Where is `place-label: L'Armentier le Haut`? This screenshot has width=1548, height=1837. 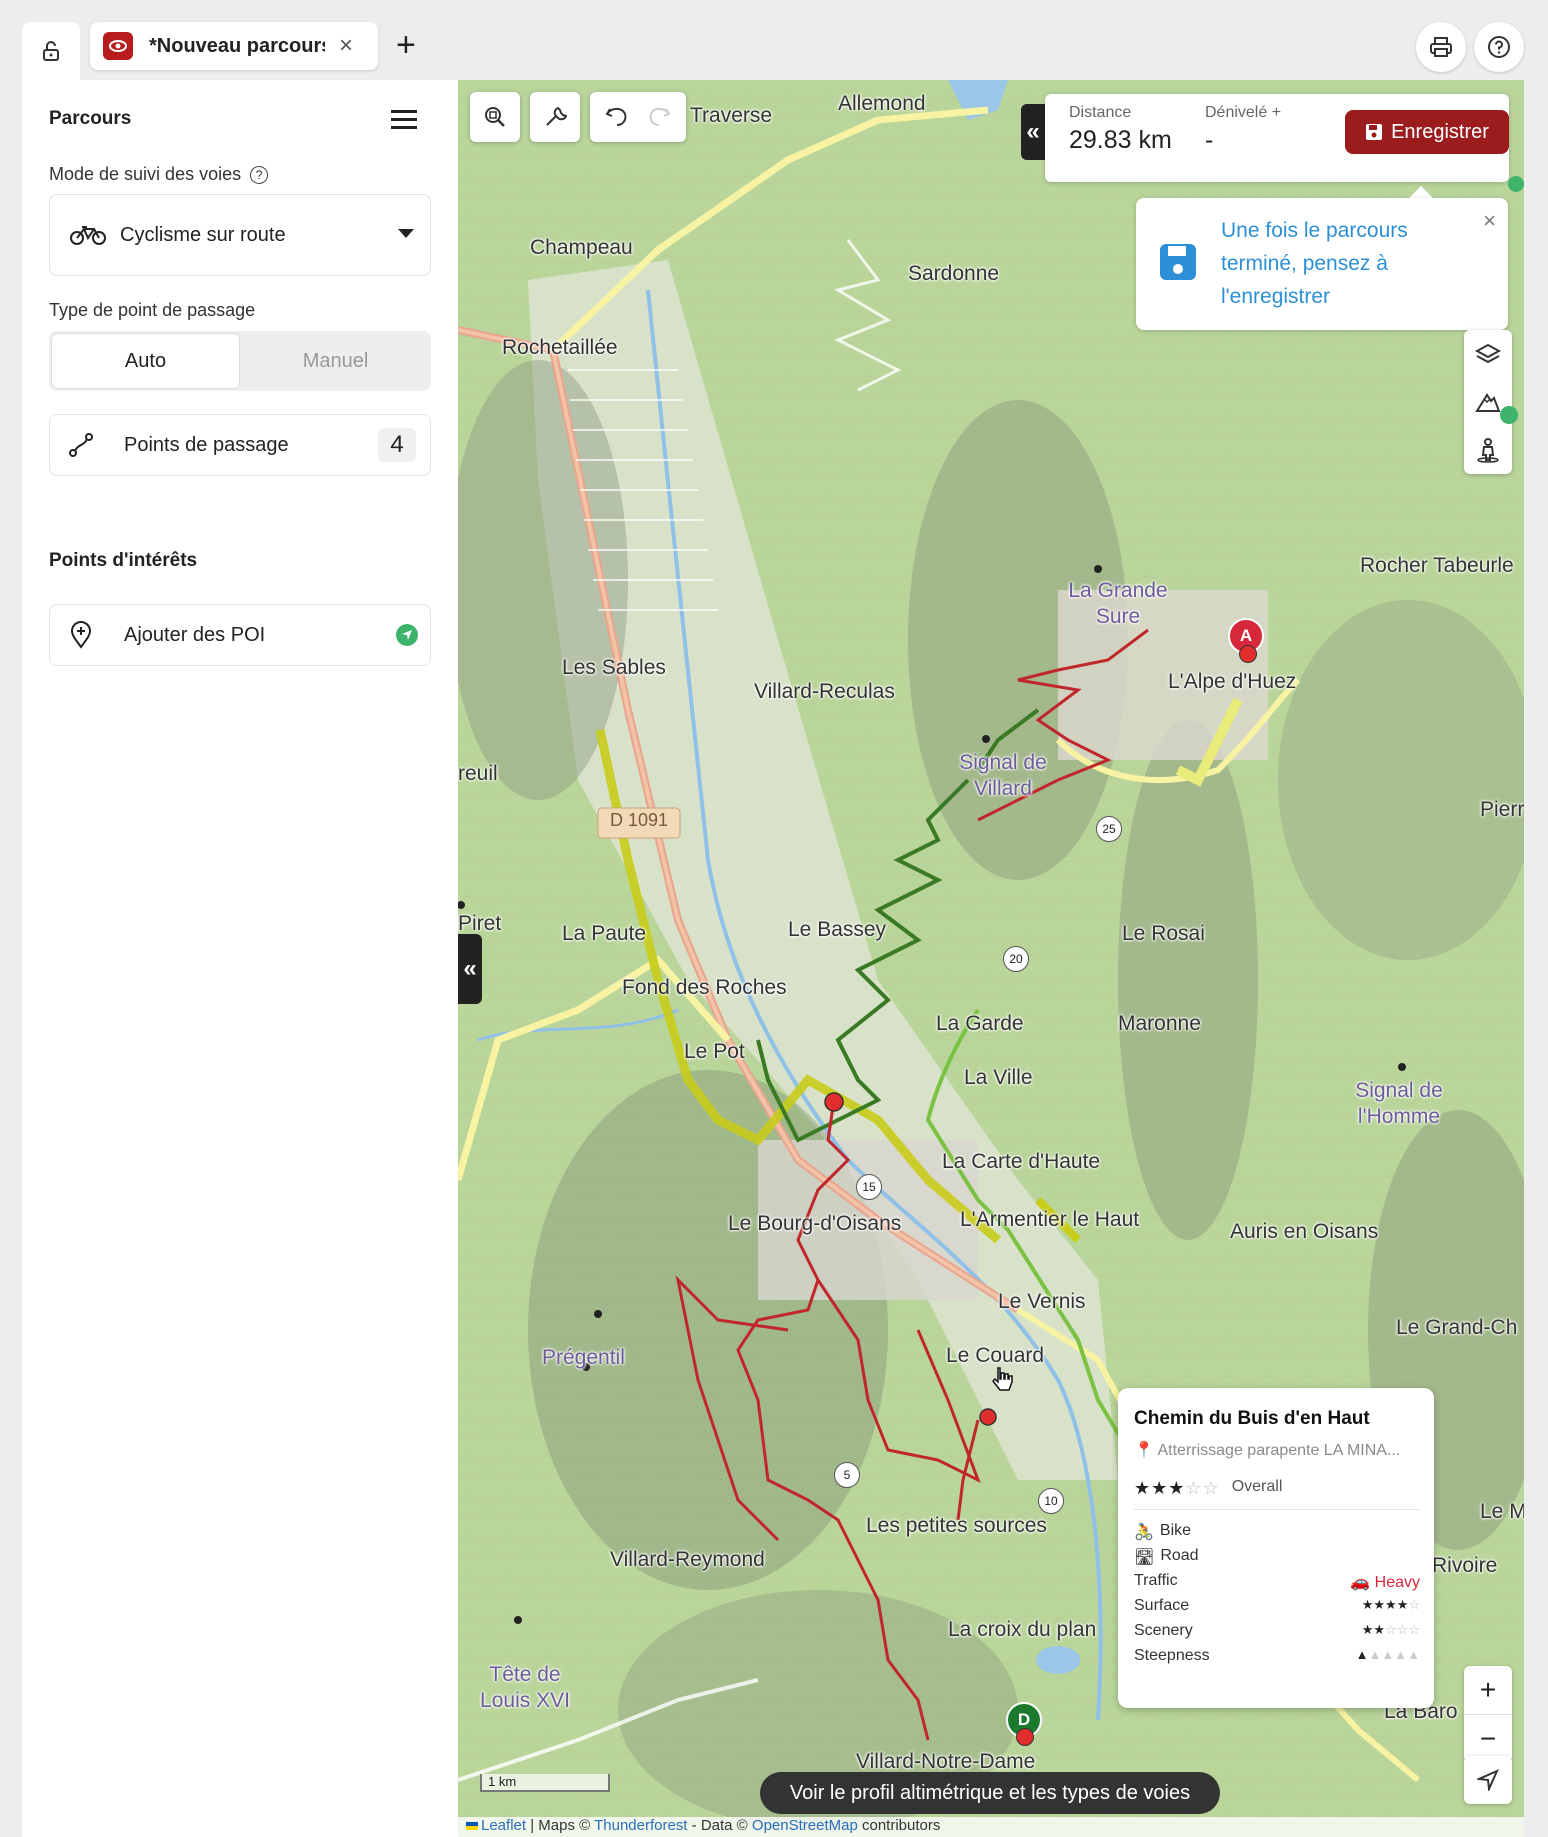
place-label: L'Armentier le Haut is located at coordinates (1050, 1219).